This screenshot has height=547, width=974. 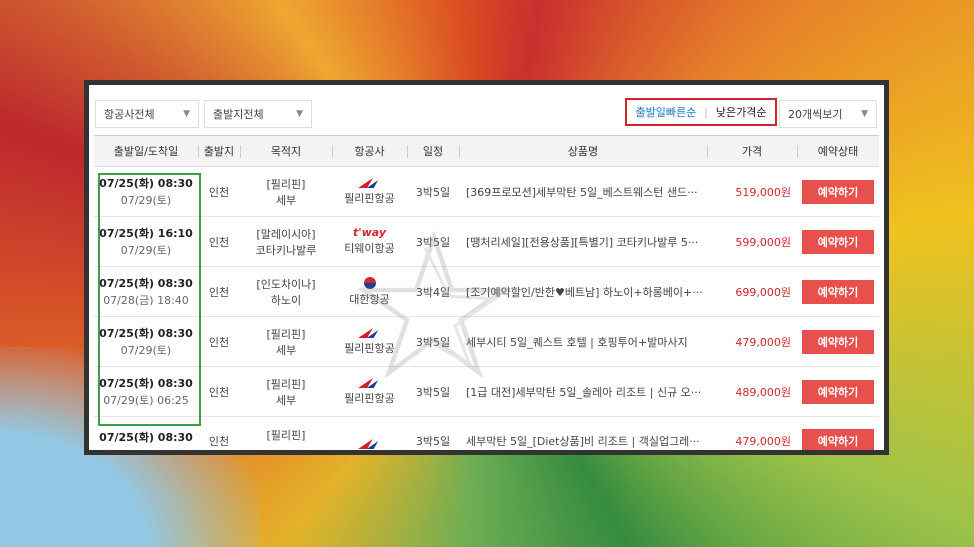 I want to click on col-destination: 목적지, so click(x=286, y=151).